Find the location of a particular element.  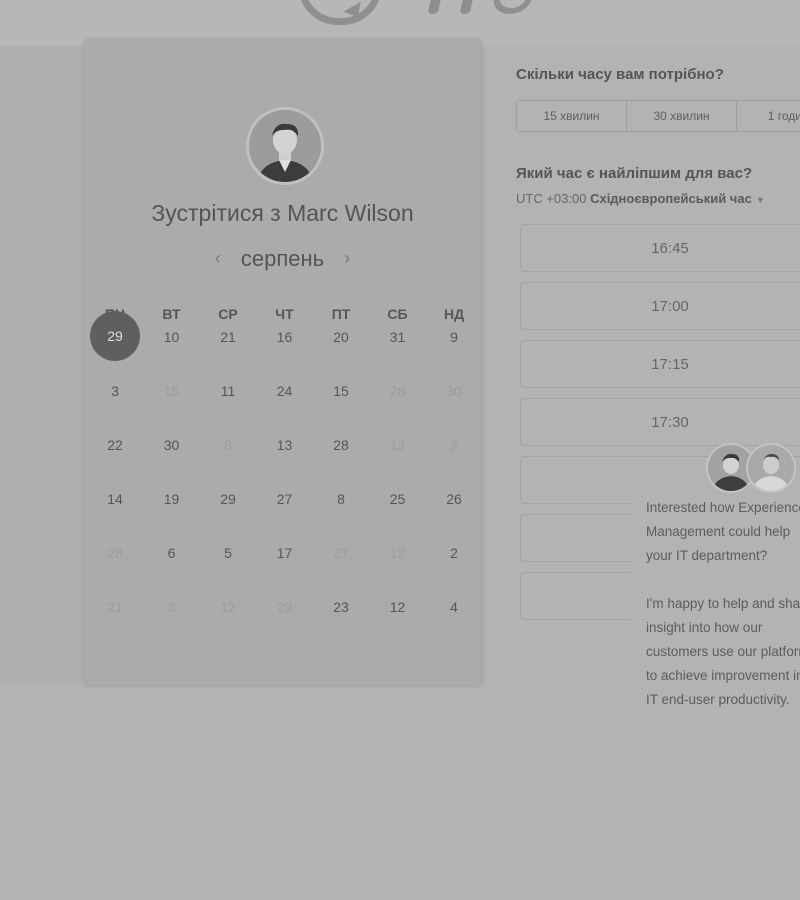

duration-question: Скільки часу вам потрібно? is located at coordinates (620, 74).